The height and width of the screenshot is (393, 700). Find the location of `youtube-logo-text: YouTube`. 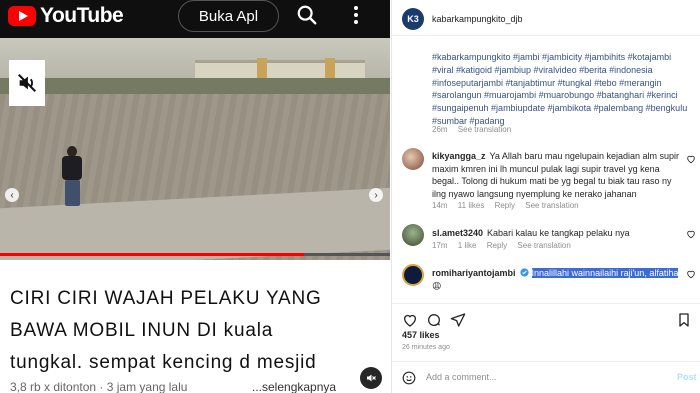

youtube-logo-text: YouTube is located at coordinates (82, 15).